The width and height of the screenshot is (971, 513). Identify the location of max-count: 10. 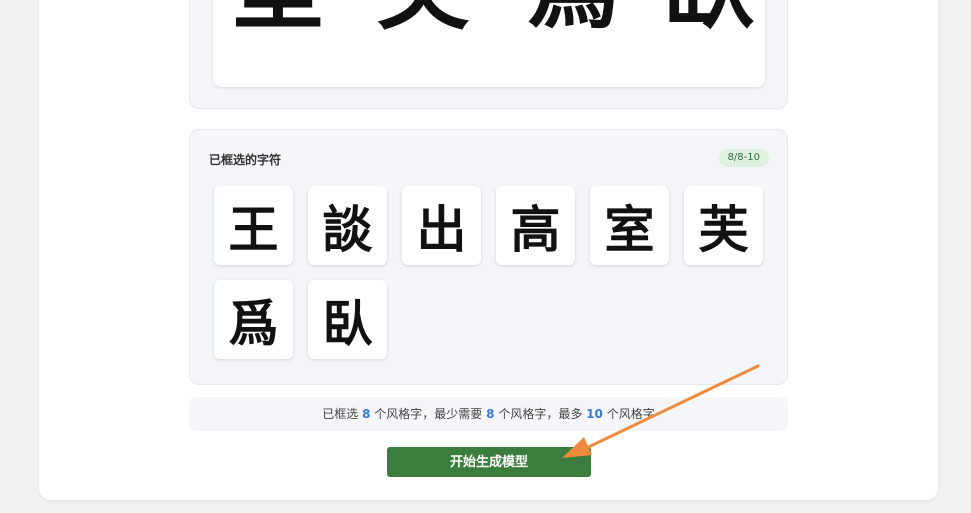
(594, 414).